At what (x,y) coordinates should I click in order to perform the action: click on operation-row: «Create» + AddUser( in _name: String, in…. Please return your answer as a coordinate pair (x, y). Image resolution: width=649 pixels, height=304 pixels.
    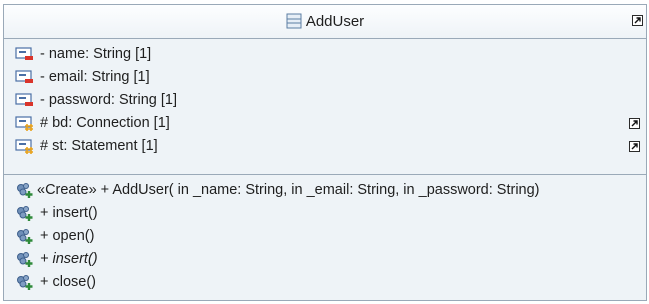
    Looking at the image, I should click on (325, 190).